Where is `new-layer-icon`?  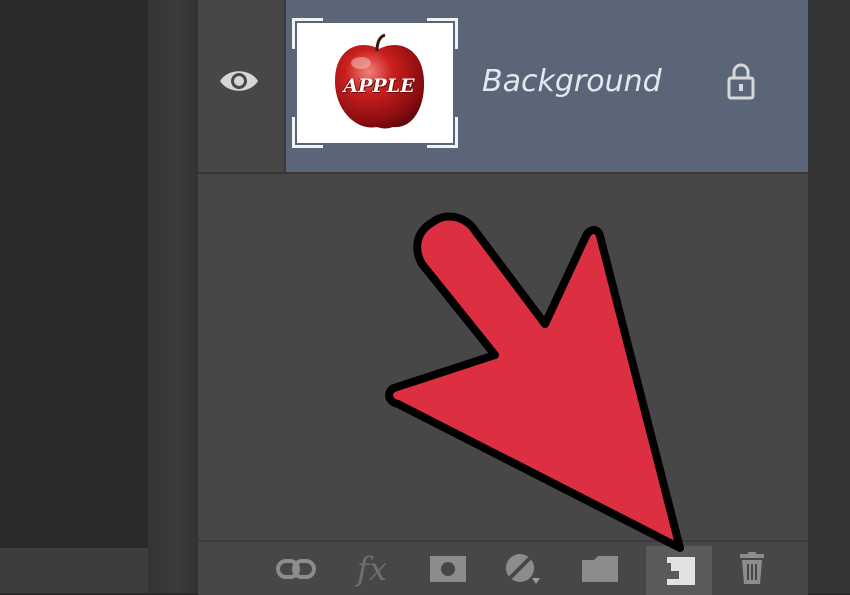
new-layer-icon is located at coordinates (679, 570).